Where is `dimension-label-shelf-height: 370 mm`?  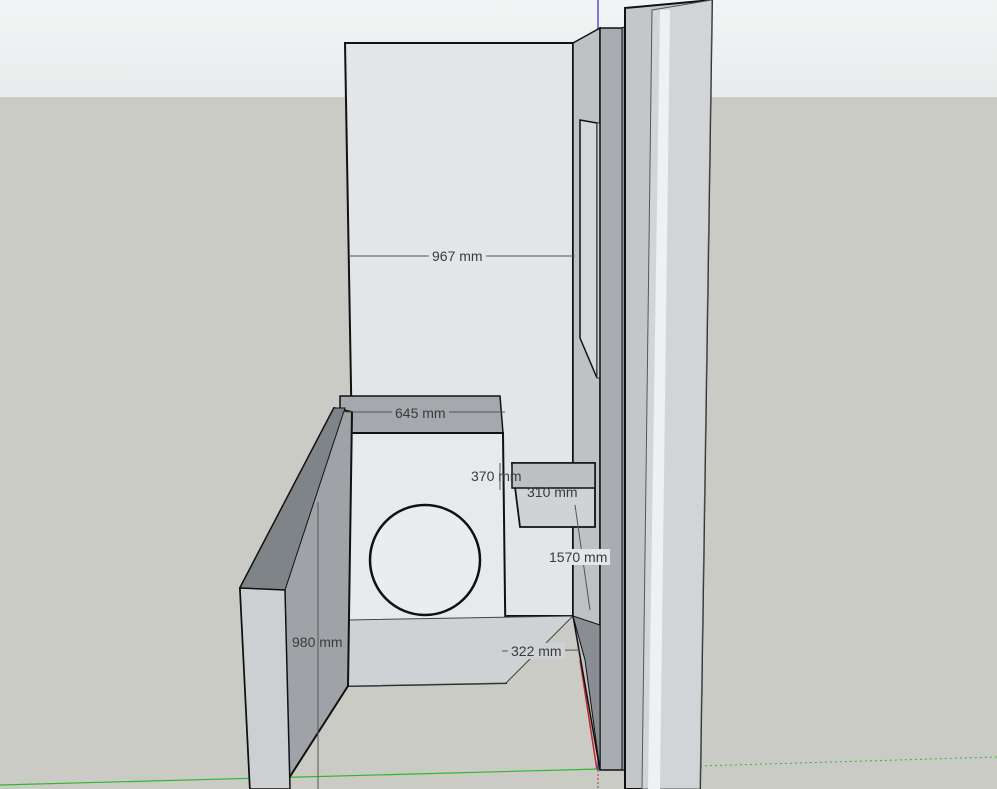
dimension-label-shelf-height: 370 mm is located at coordinates (496, 476).